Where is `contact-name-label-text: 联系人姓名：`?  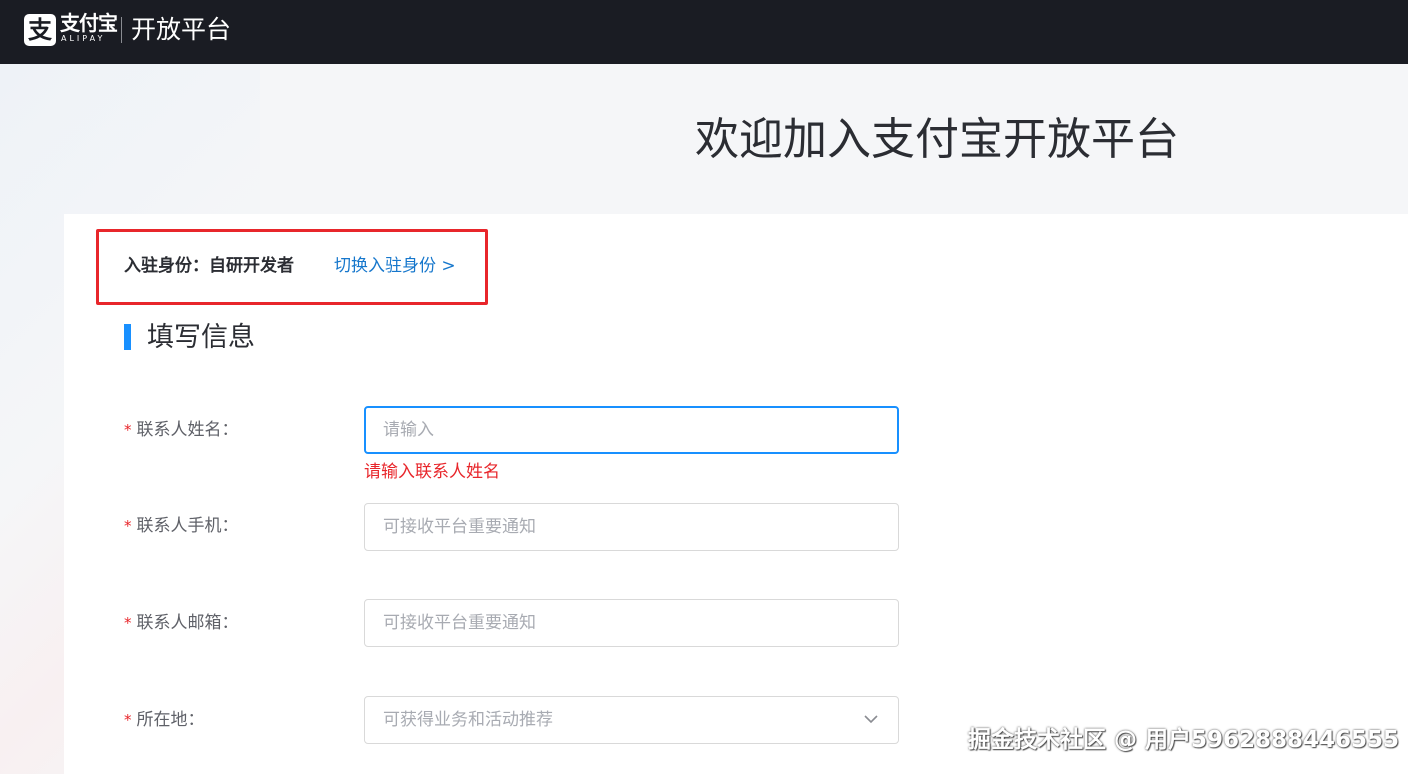
contact-name-label-text: 联系人姓名： is located at coordinates (187, 430).